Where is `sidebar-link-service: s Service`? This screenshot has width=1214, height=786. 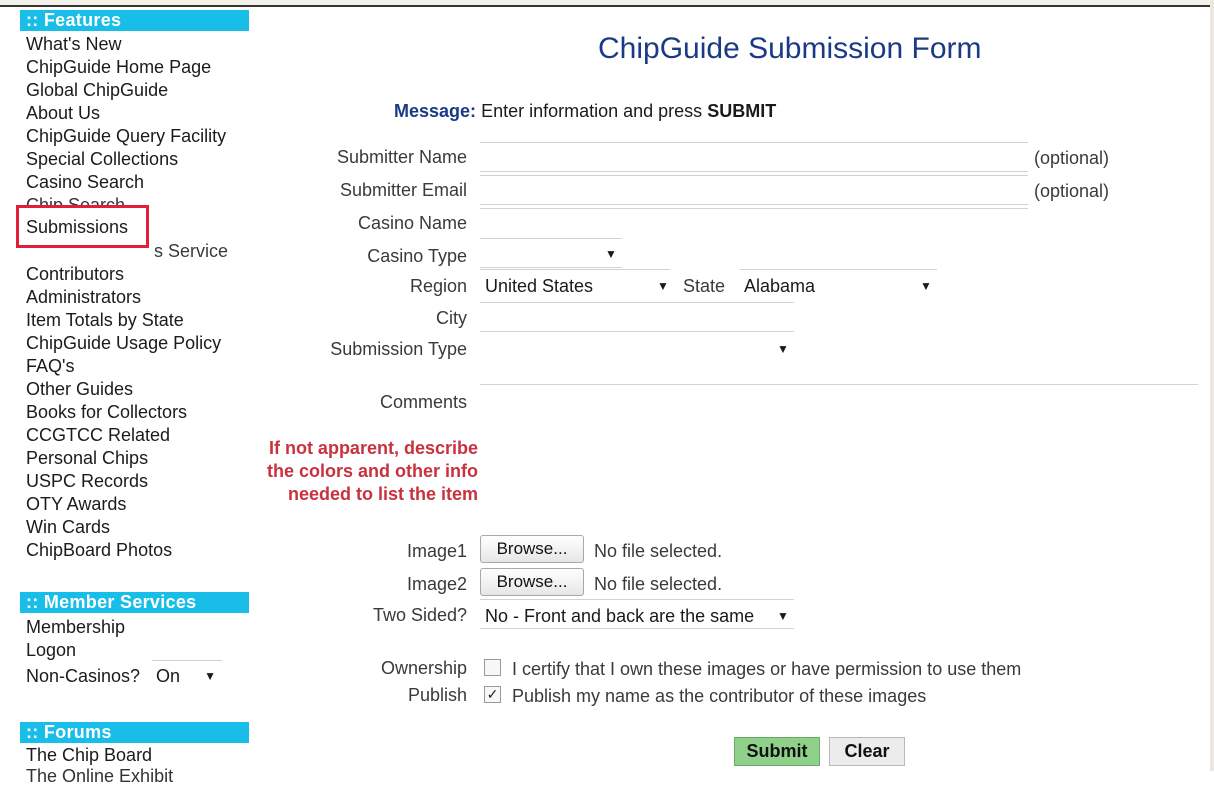
sidebar-link-service: s Service is located at coordinates (191, 251).